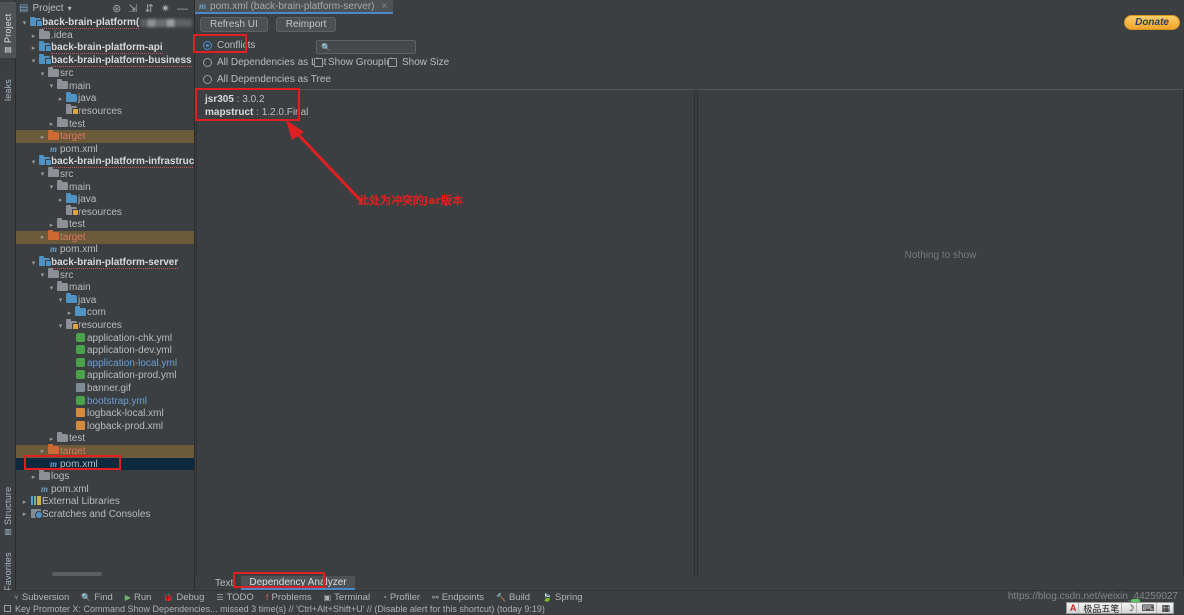 Image resolution: width=1184 pixels, height=615 pixels. I want to click on conflict-item: jsr305 : 3.0.2, so click(445, 99).